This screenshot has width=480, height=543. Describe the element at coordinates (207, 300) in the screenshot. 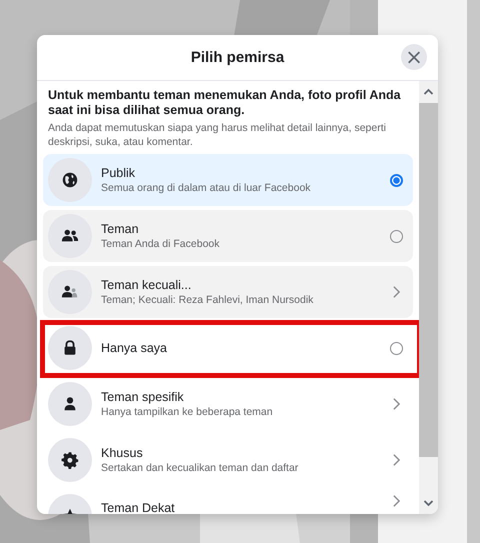

I see `option-description: Teman; Kecuali: Reza Fahlevi, Iman Nursodik` at that location.